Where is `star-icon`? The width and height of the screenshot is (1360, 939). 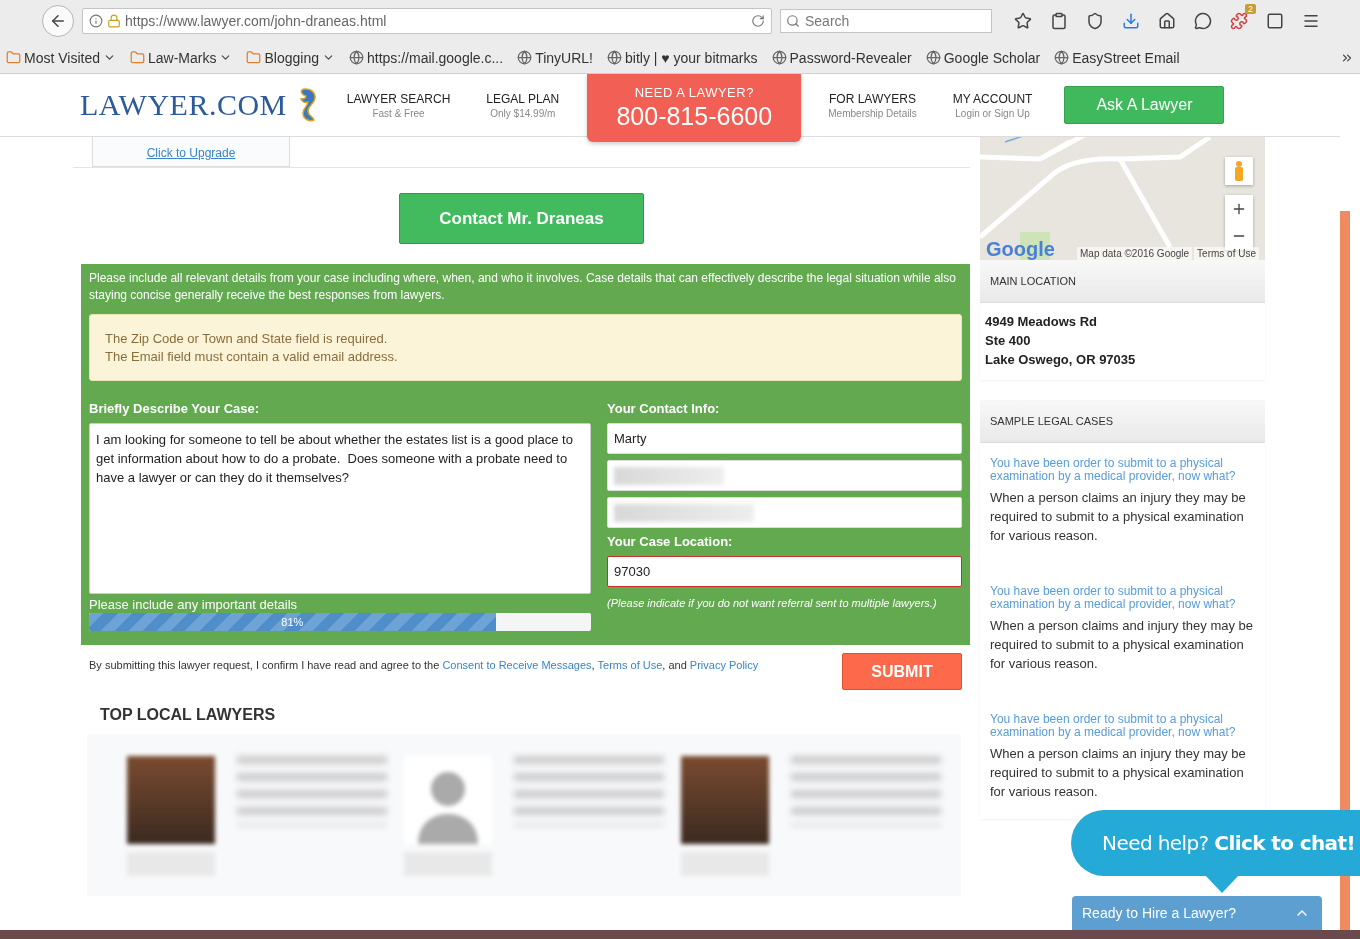 star-icon is located at coordinates (1023, 21).